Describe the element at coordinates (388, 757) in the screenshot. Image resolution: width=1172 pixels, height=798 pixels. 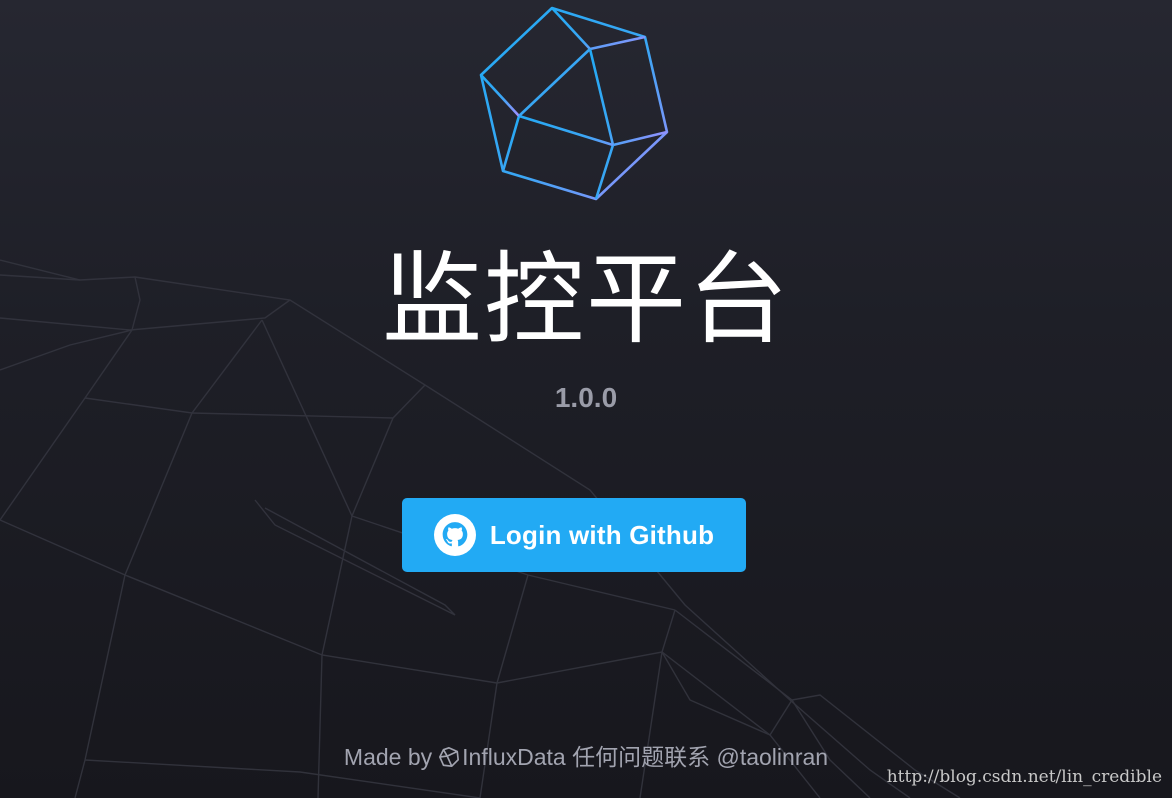
I see `footer-prefix: Made by` at that location.